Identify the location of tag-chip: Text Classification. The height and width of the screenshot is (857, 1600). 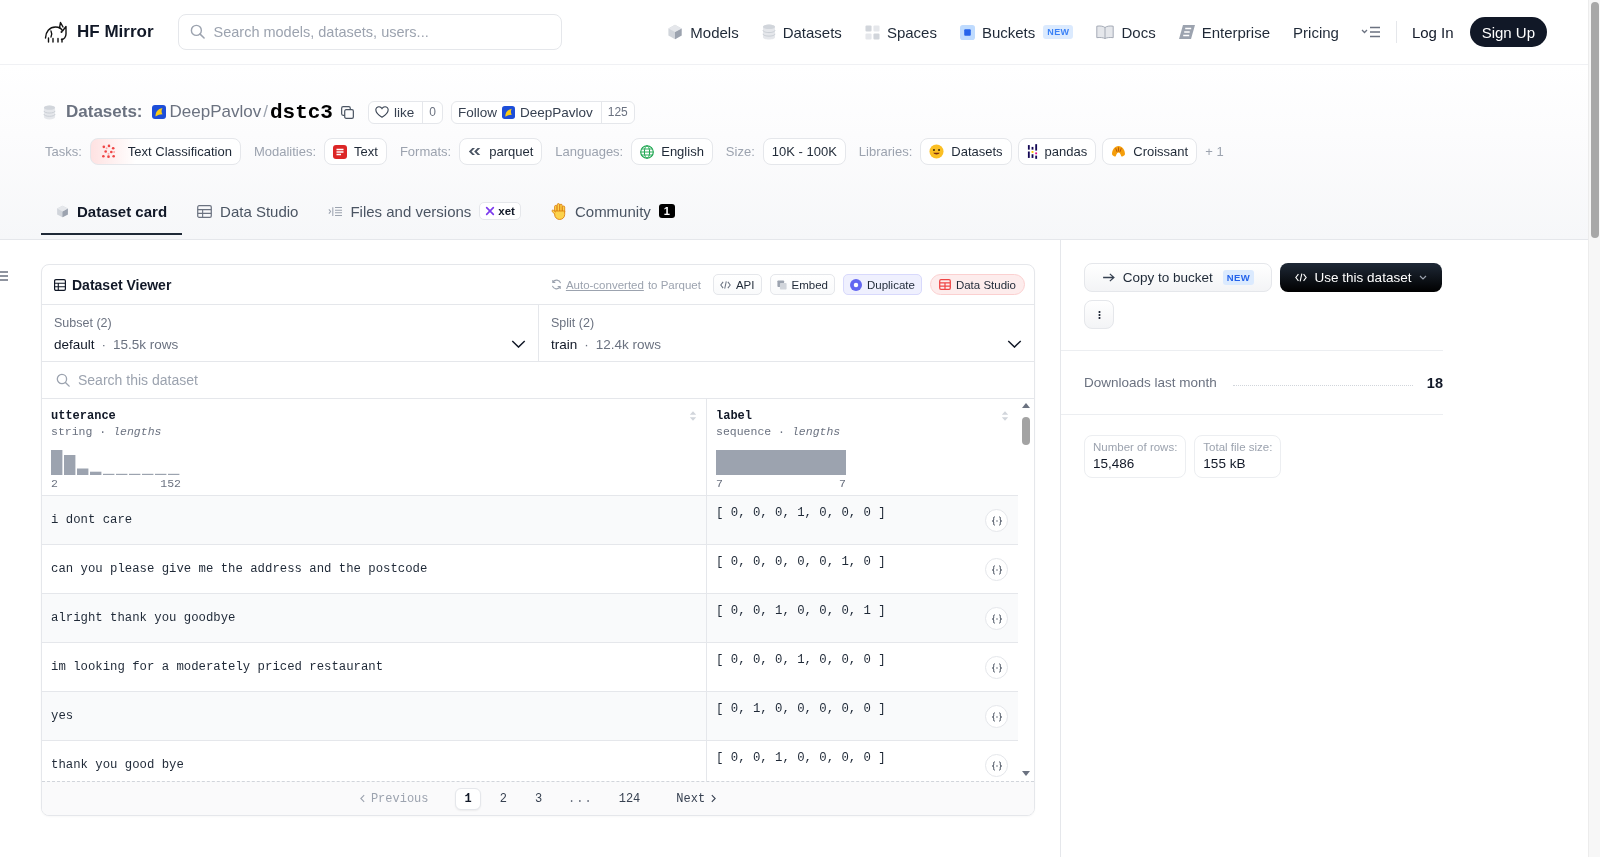
(165, 151).